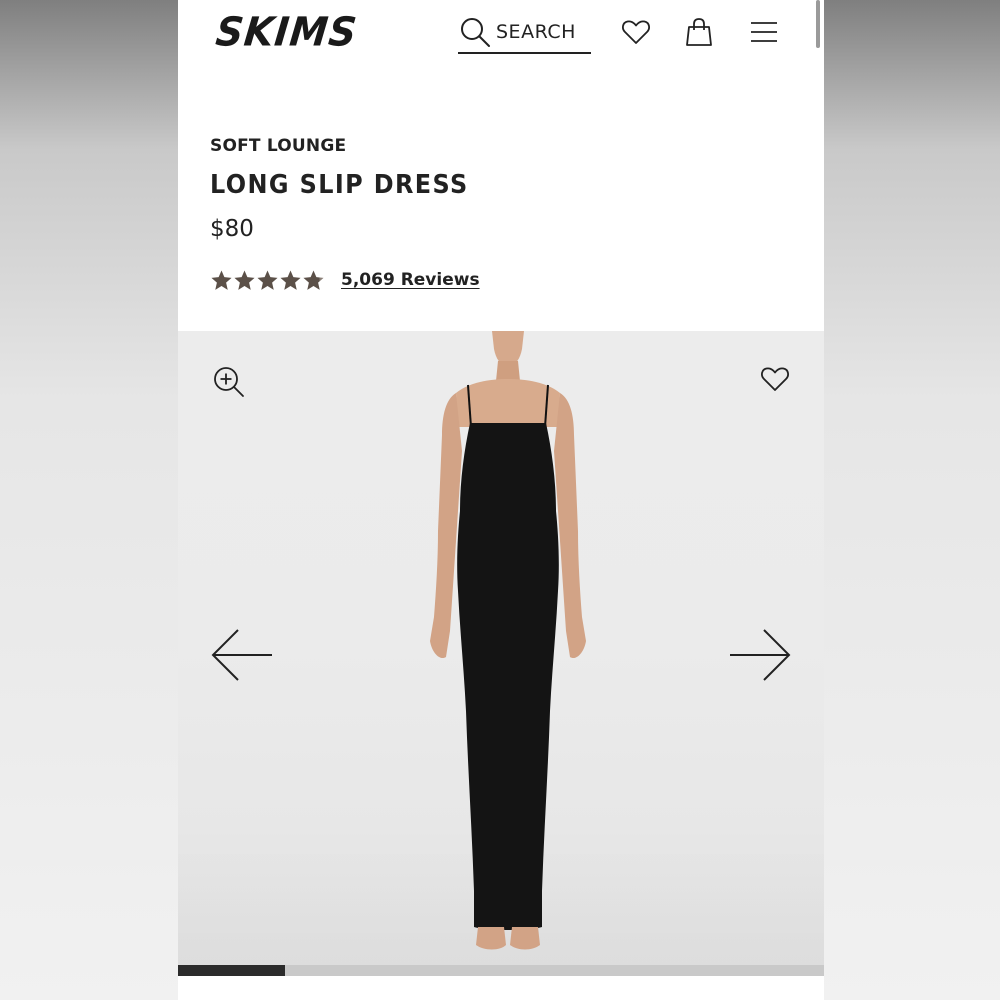  What do you see at coordinates (508, 640) in the screenshot?
I see `product-image-model` at bounding box center [508, 640].